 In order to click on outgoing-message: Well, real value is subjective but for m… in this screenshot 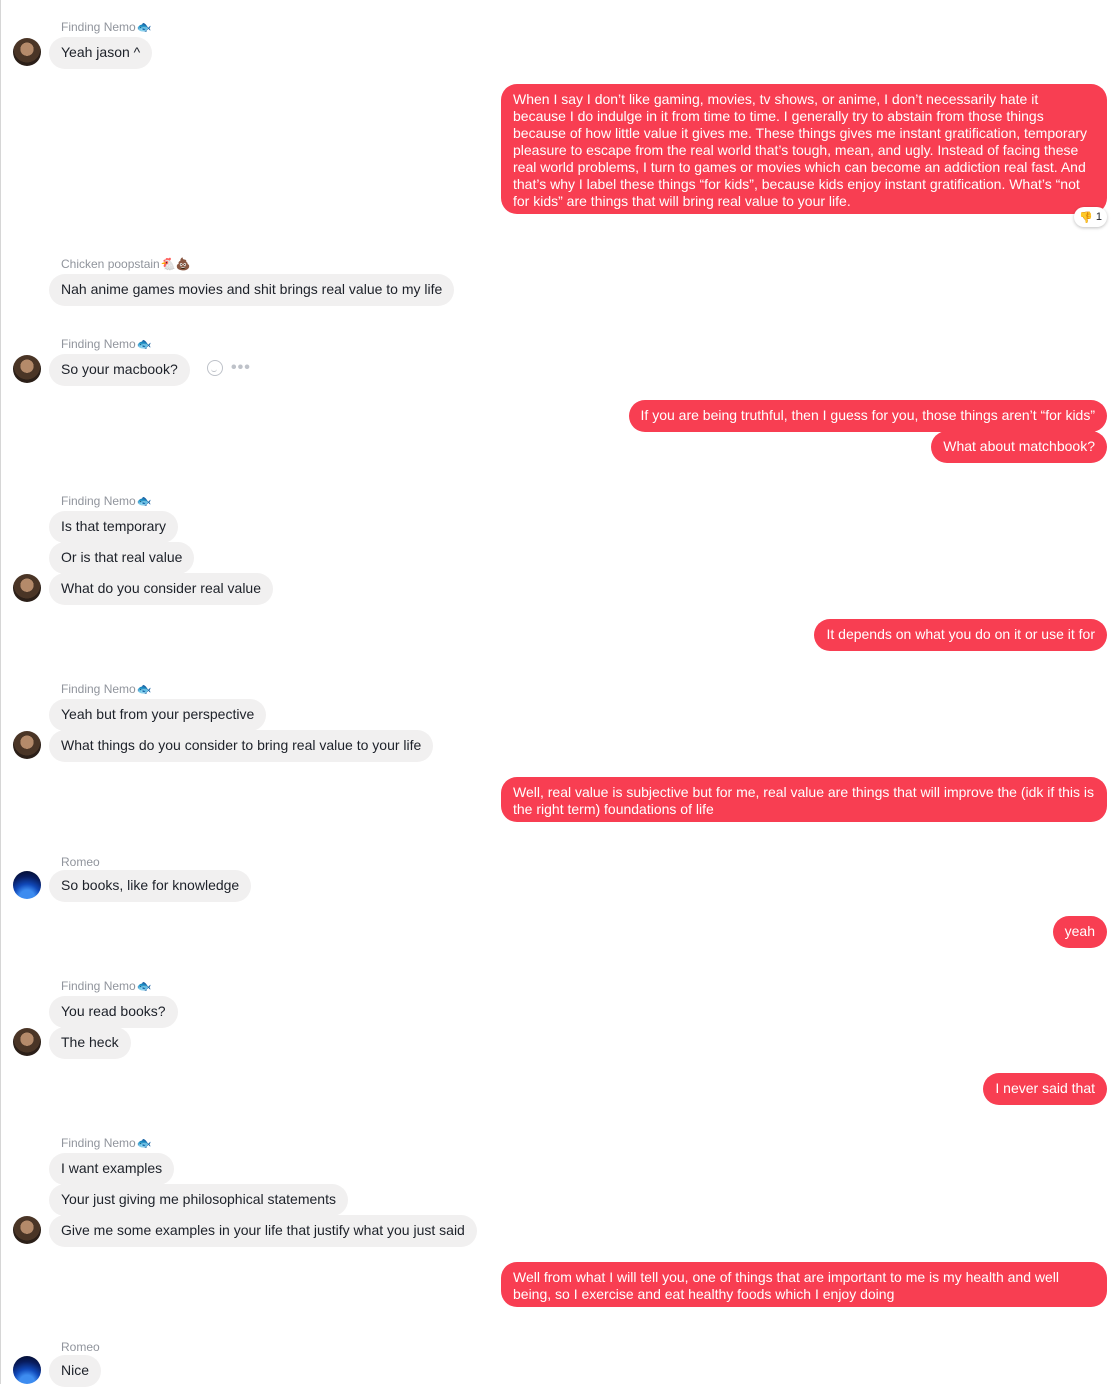, I will do `click(804, 799)`.